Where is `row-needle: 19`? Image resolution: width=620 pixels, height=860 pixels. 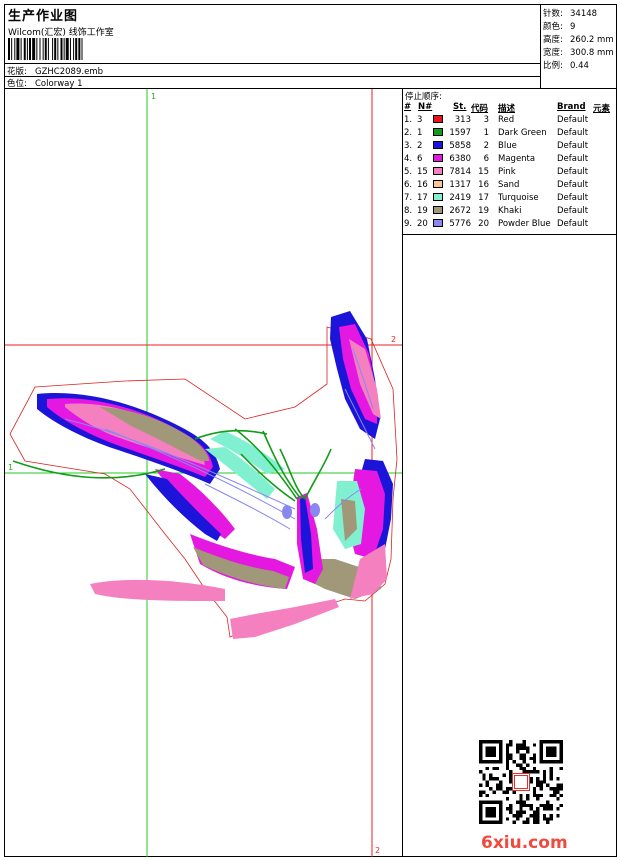 row-needle: 19 is located at coordinates (422, 211).